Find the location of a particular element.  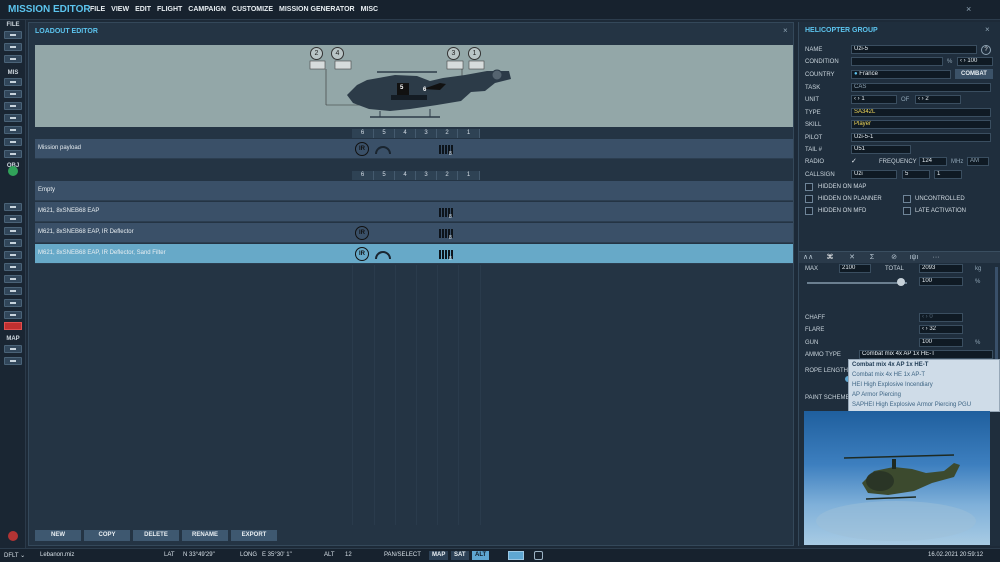

route-icon is located at coordinates (13, 267).